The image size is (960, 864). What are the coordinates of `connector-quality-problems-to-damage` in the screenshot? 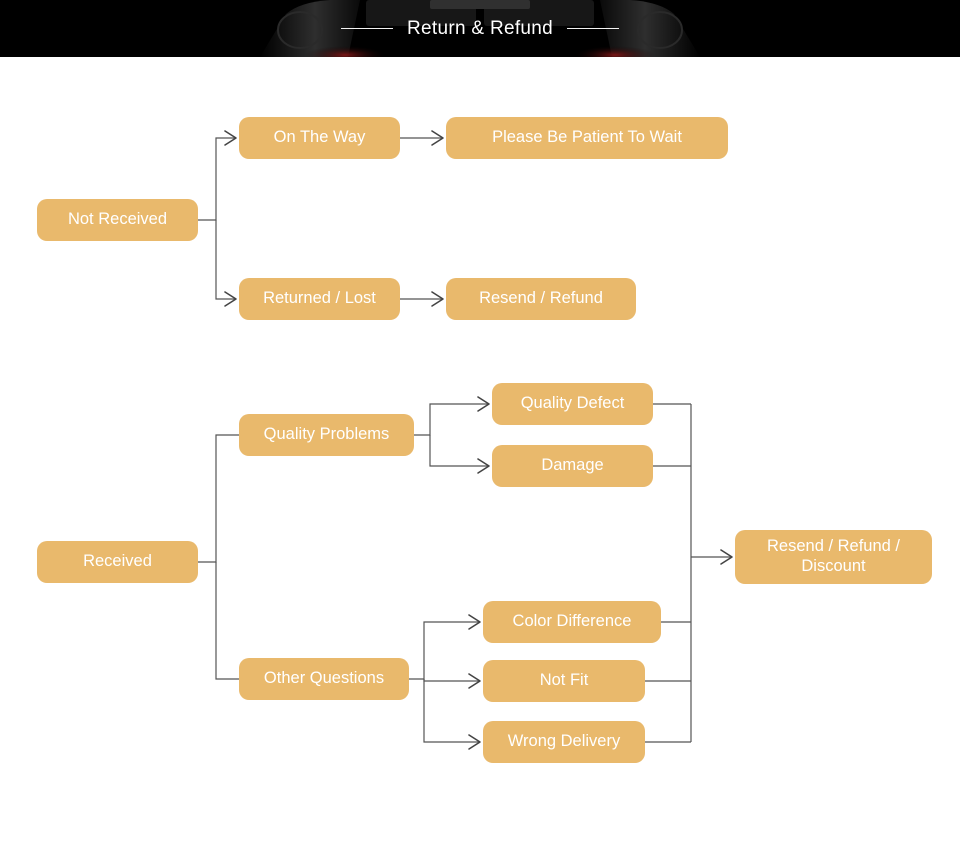 It's located at (459, 451).